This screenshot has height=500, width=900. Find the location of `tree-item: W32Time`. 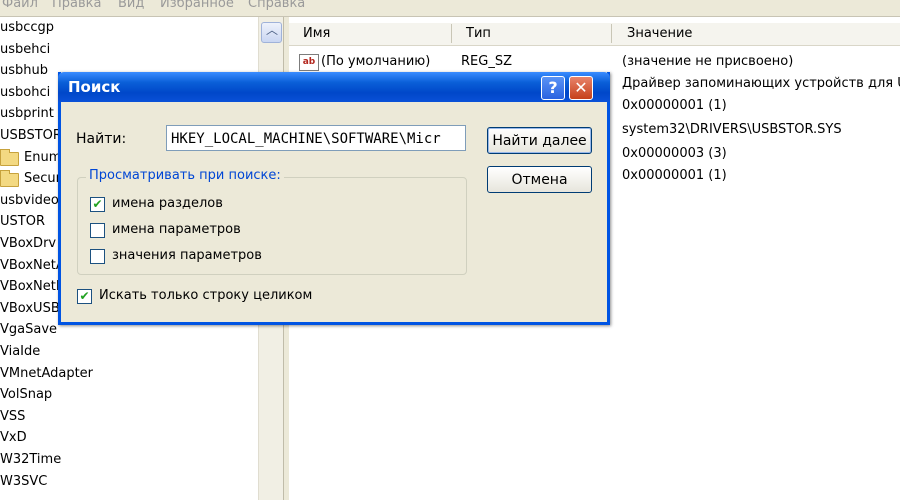

tree-item: W32Time is located at coordinates (30, 460).